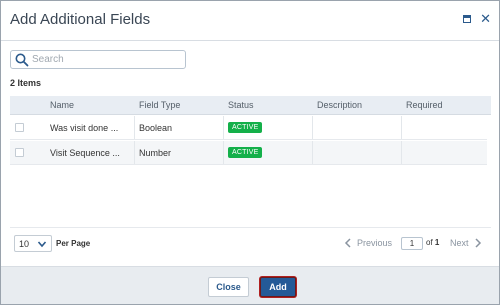  What do you see at coordinates (485, 18) in the screenshot?
I see `close-icon: ✕` at bounding box center [485, 18].